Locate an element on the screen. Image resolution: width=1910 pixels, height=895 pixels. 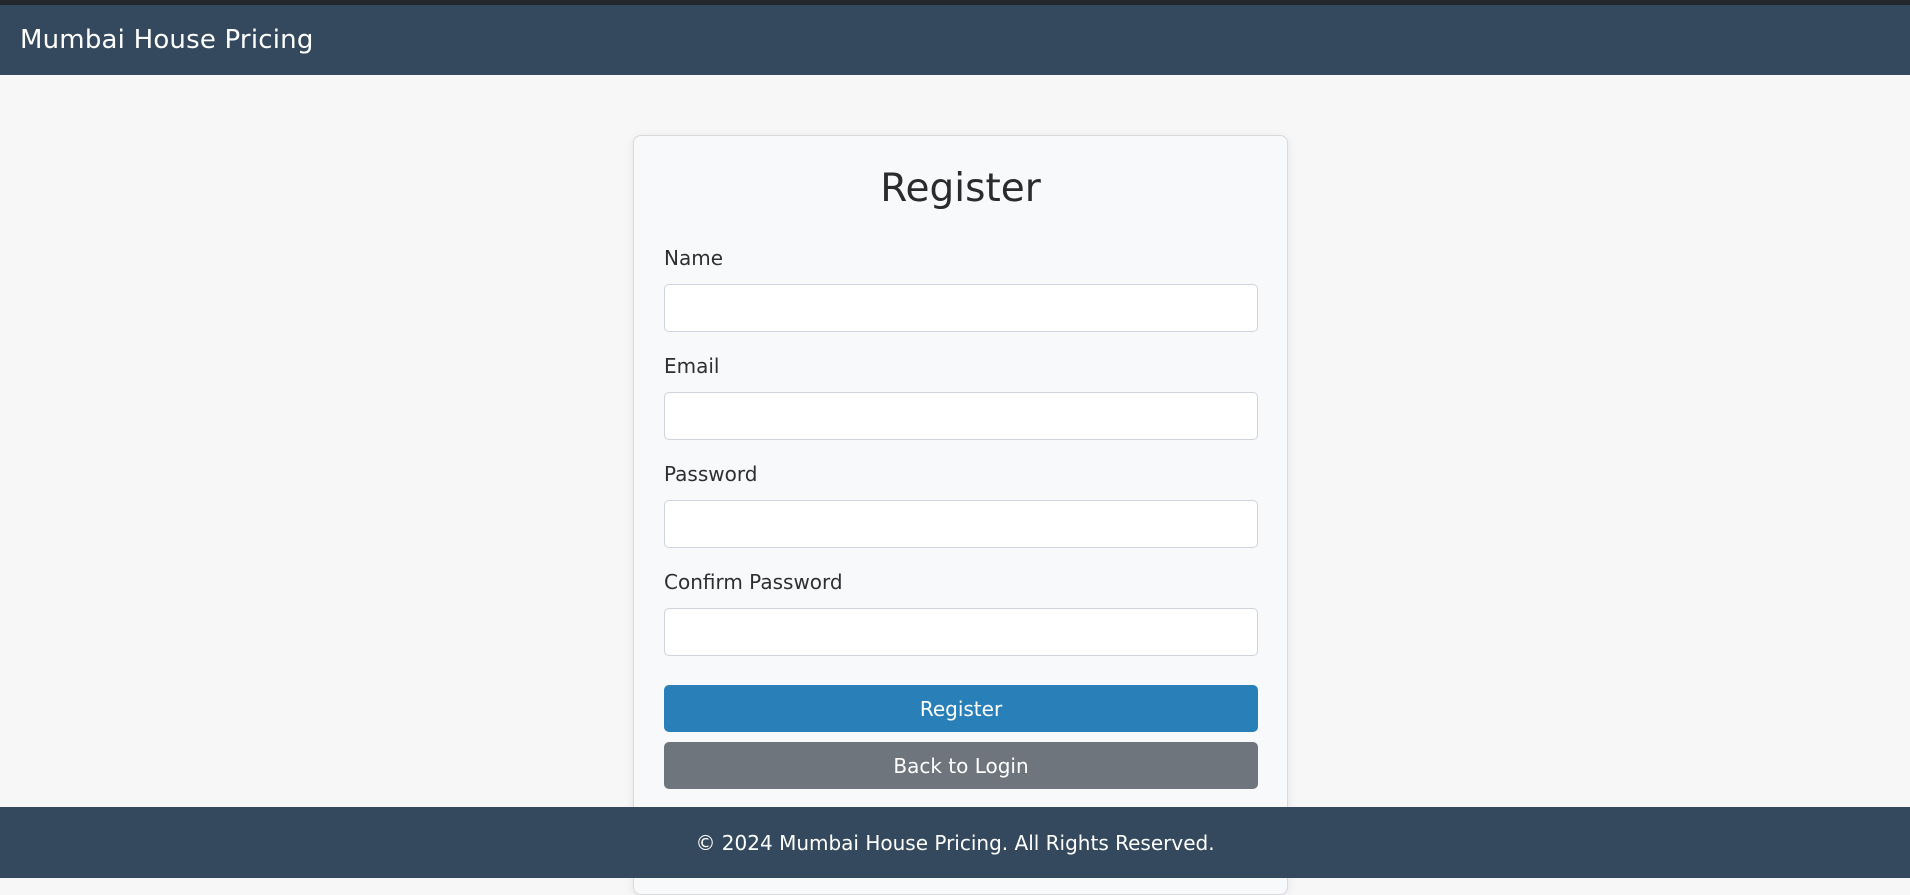
confirm-password-input is located at coordinates (961, 632).